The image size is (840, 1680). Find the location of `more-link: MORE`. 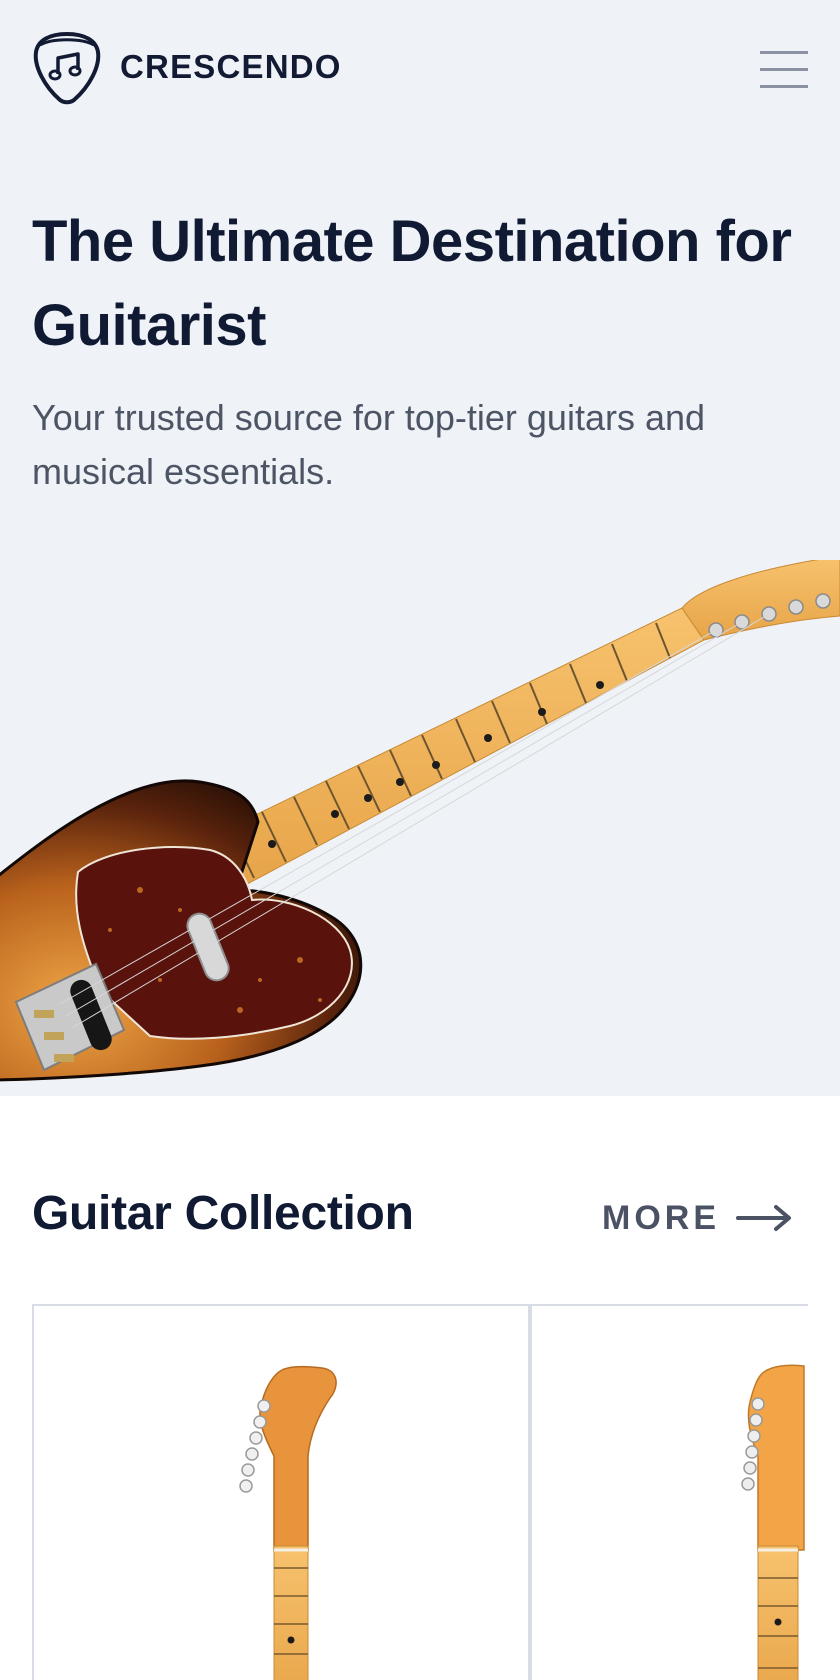

more-link: MORE is located at coordinates (697, 1218).